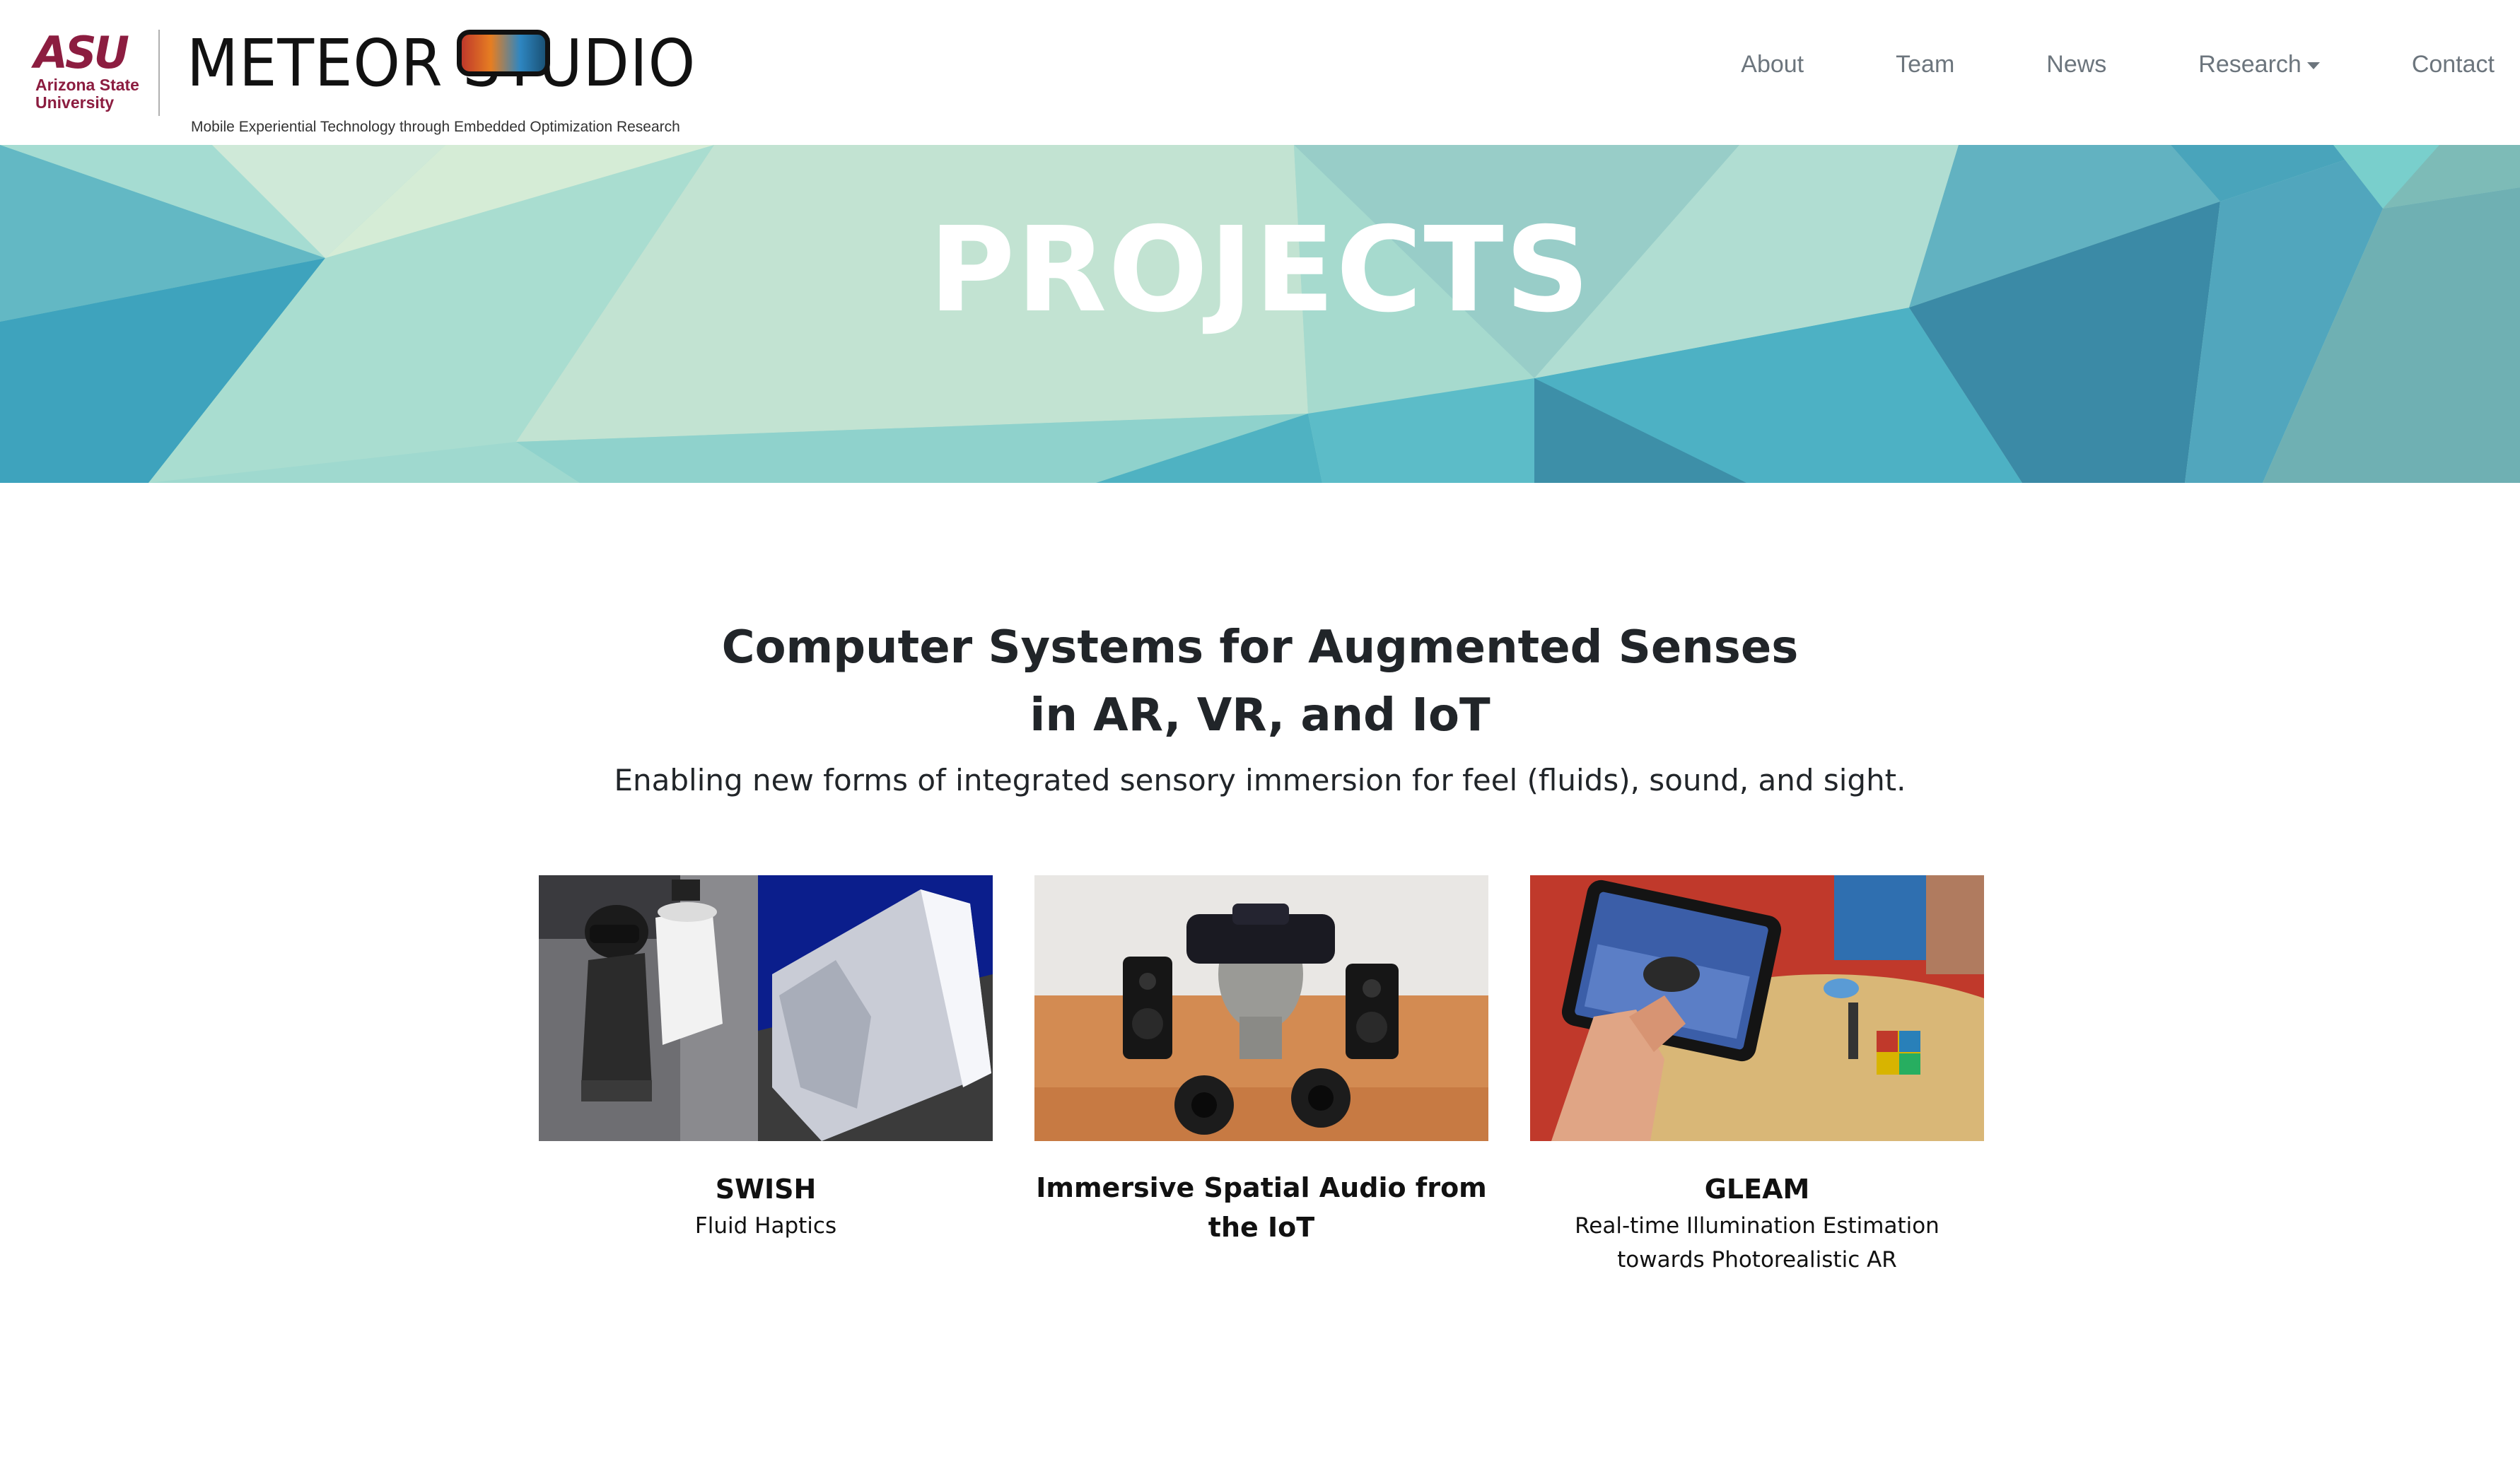 The width and height of the screenshot is (2520, 1467). What do you see at coordinates (1925, 64) in the screenshot?
I see `nav-team: Team` at bounding box center [1925, 64].